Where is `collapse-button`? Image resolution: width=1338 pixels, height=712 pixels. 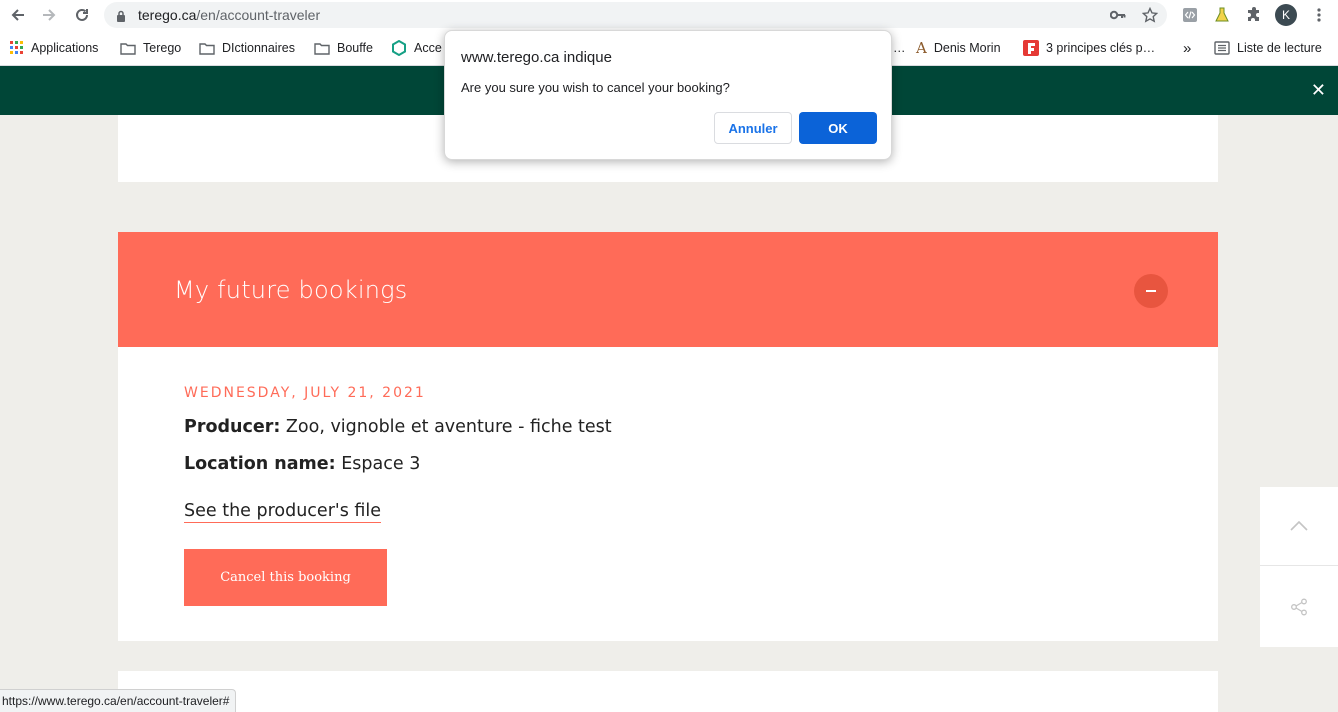 collapse-button is located at coordinates (1151, 291).